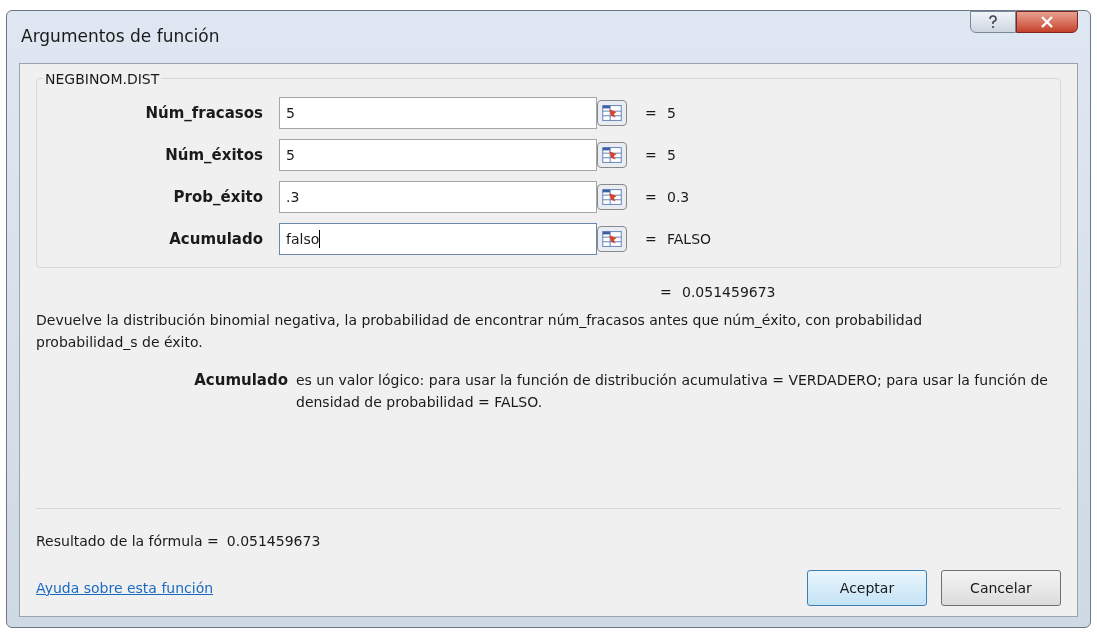 The image size is (1097, 634). I want to click on close-button, so click(1047, 22).